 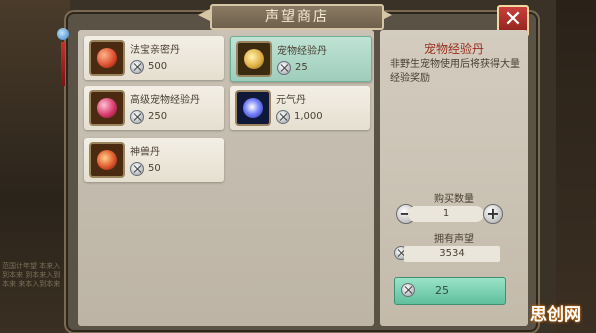 What do you see at coordinates (493, 214) in the screenshot?
I see `increase-quantity-button: +` at bounding box center [493, 214].